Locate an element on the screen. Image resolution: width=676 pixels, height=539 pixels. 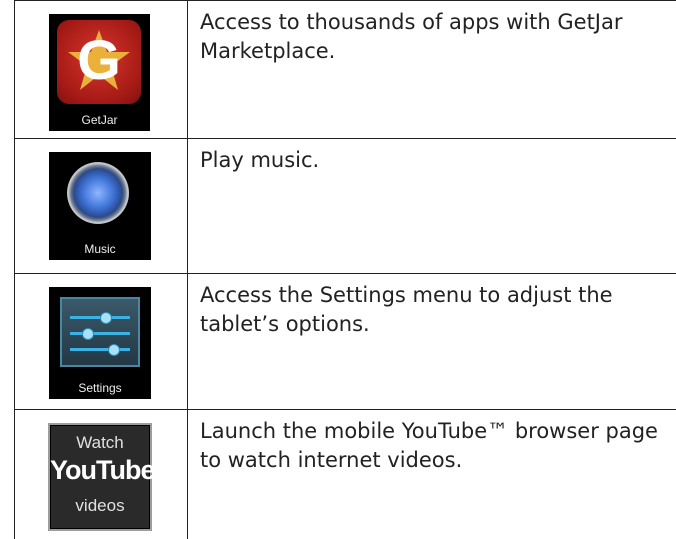
speaker-icon is located at coordinates (98, 193).